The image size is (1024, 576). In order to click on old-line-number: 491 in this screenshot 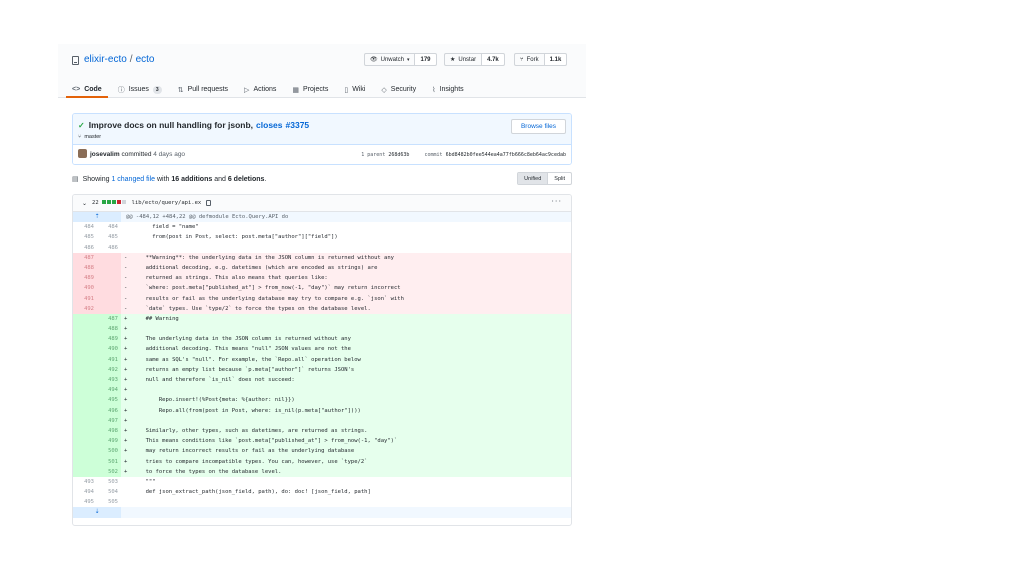, I will do `click(85, 298)`.